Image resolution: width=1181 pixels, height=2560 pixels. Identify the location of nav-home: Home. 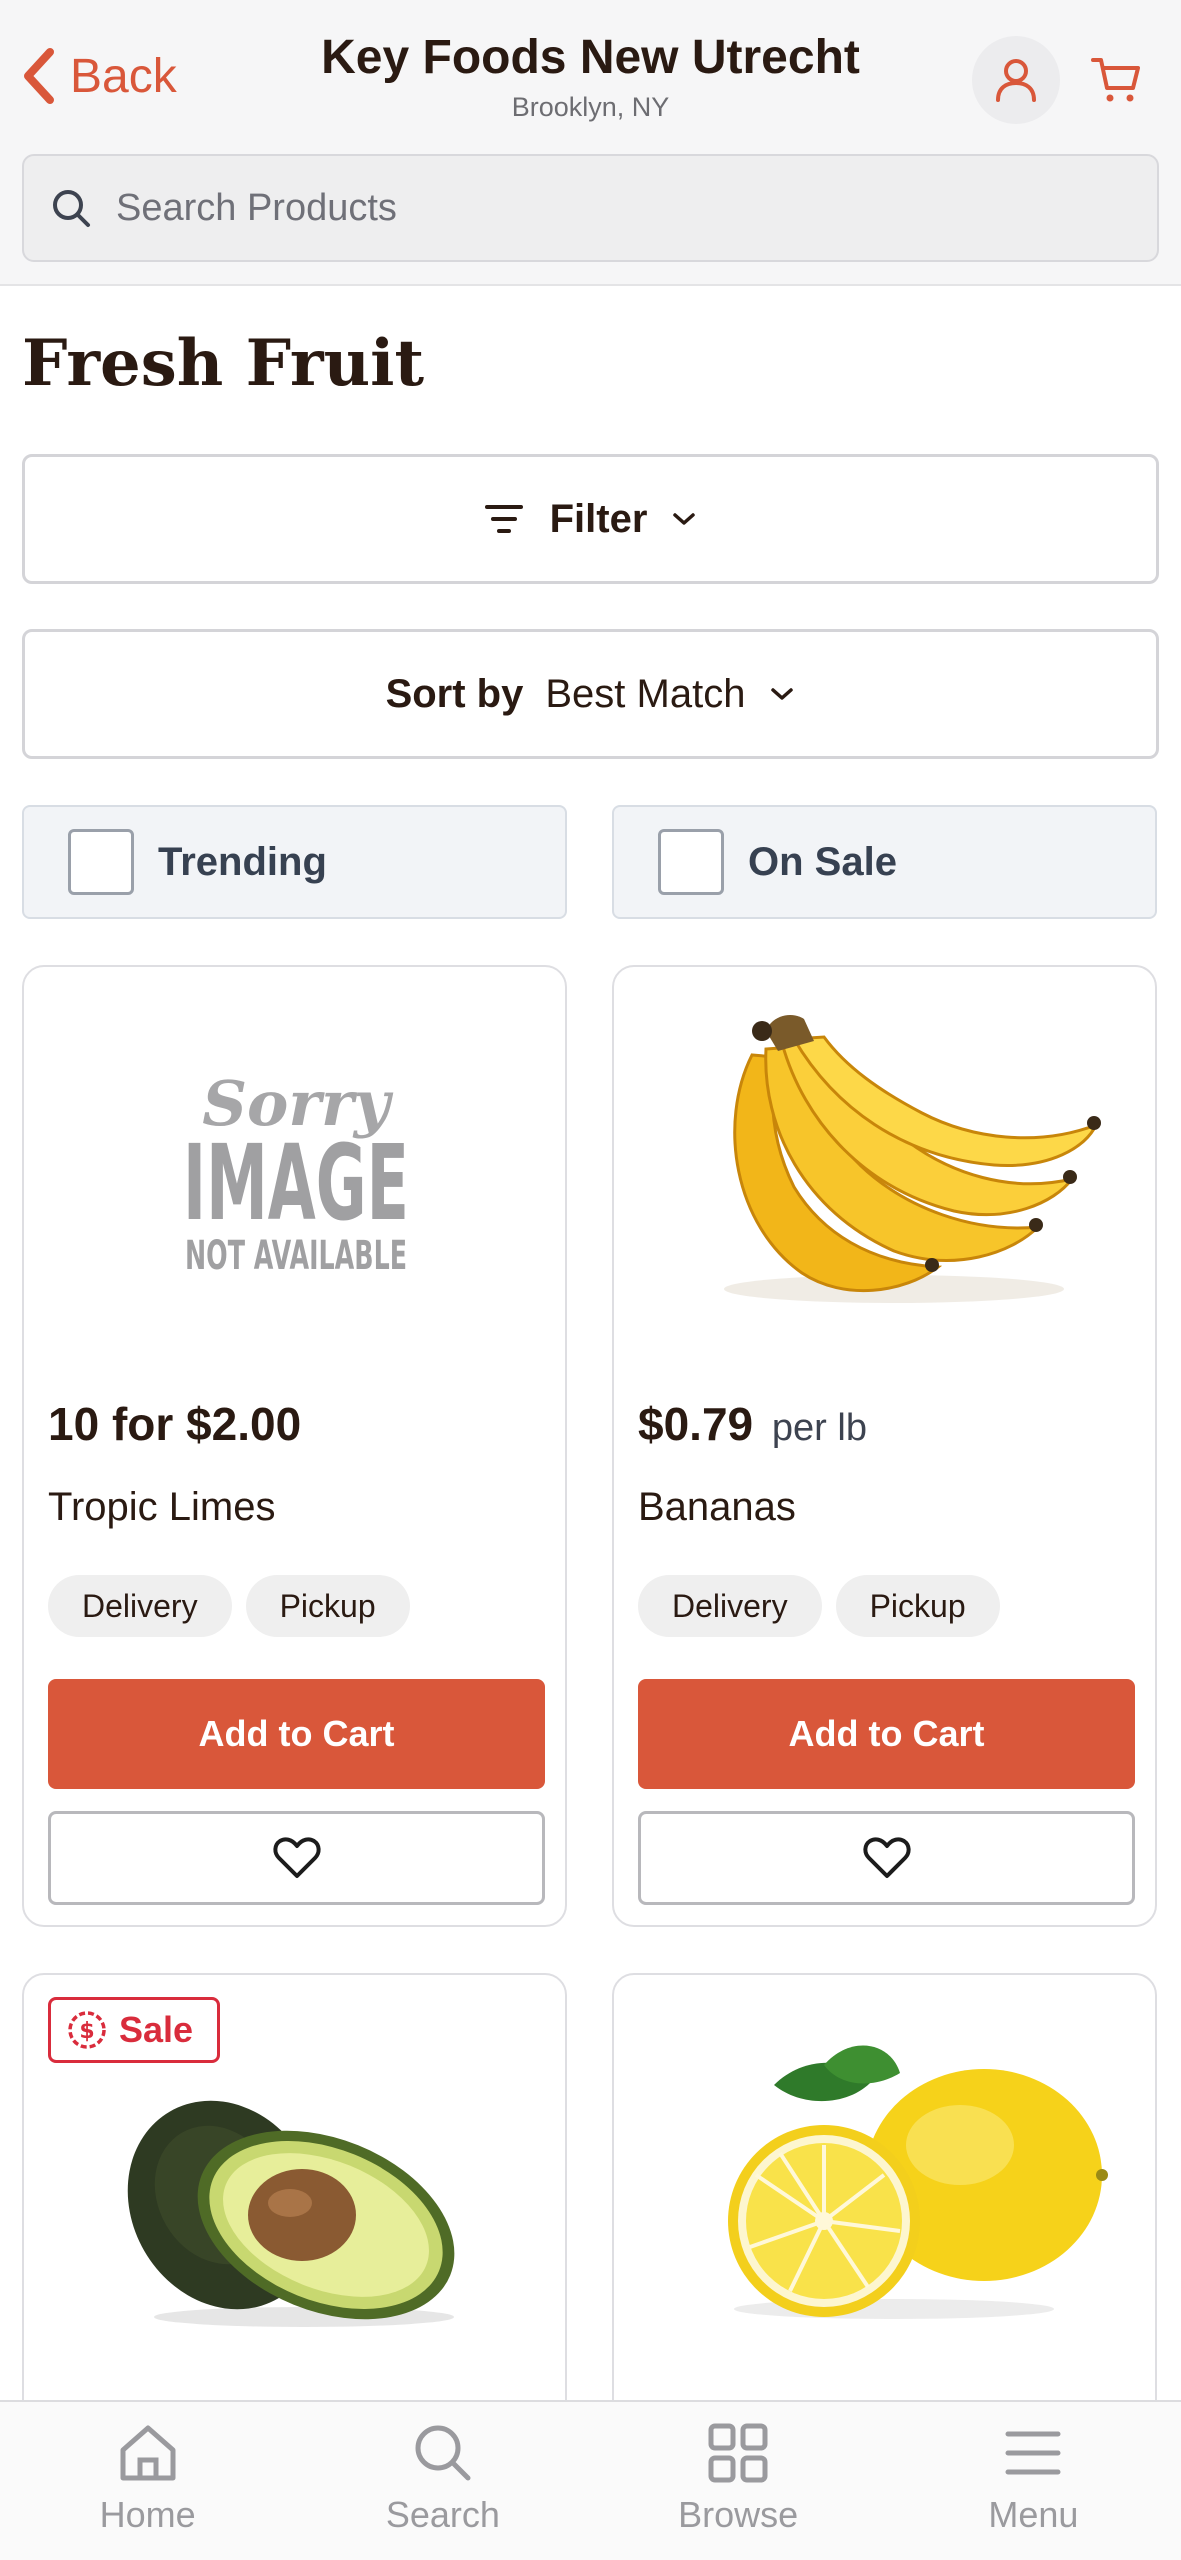
(147, 2481).